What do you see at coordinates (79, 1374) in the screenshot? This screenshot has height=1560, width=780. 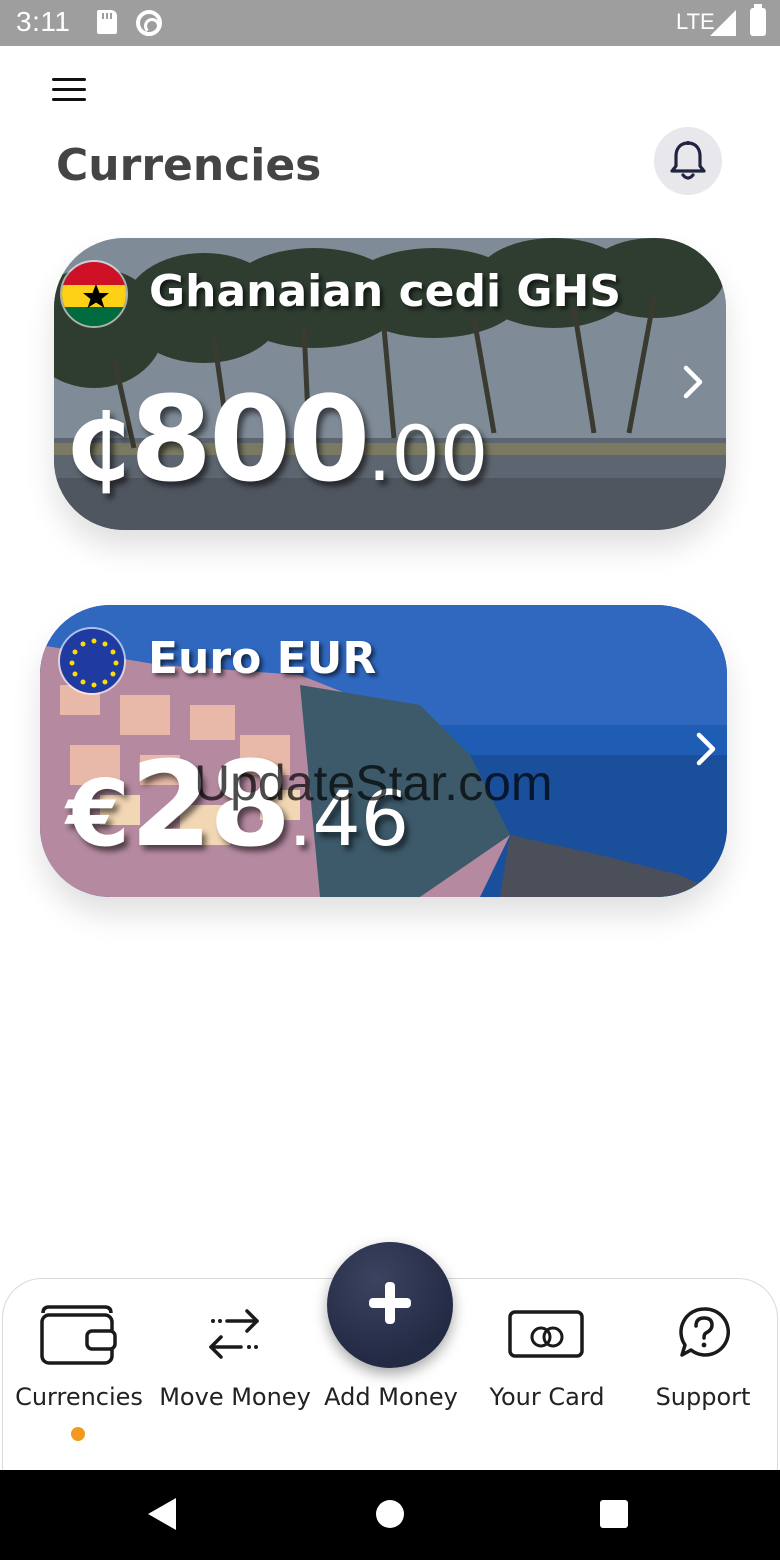 I see `nav-item-currencies: Currencies` at bounding box center [79, 1374].